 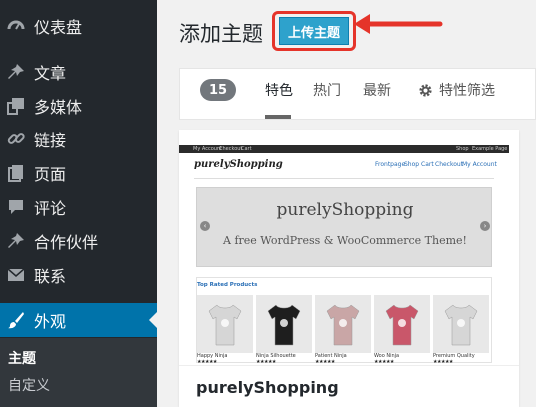 What do you see at coordinates (490, 149) in the screenshot?
I see `topbar-link: Example Page` at bounding box center [490, 149].